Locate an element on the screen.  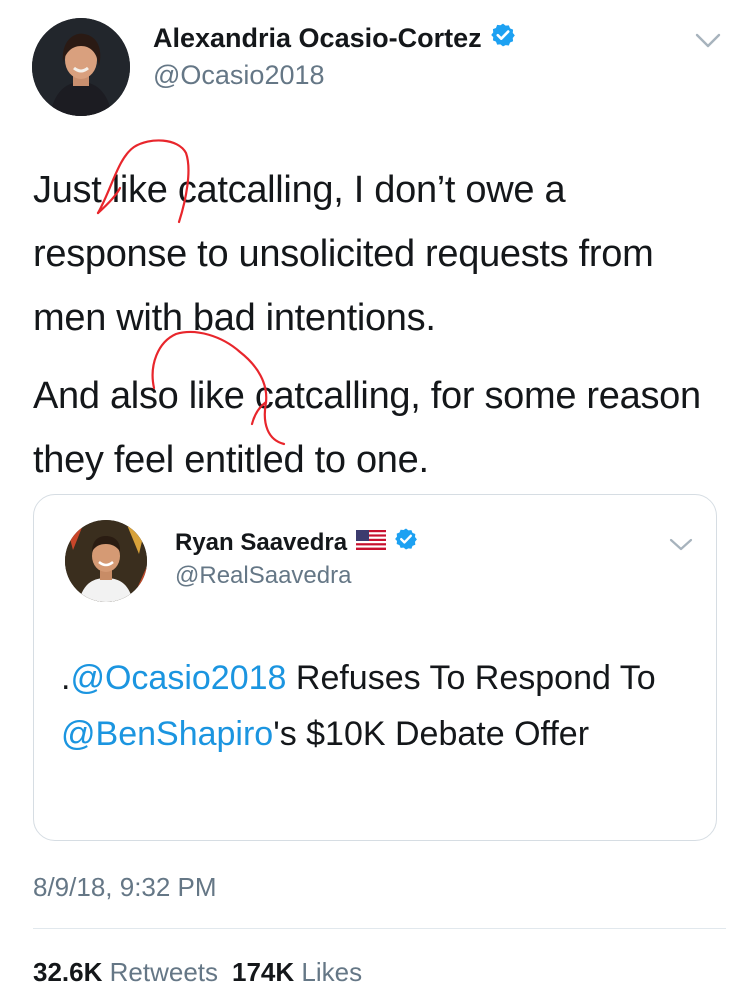
retweets-label: Retweets is located at coordinates (164, 972).